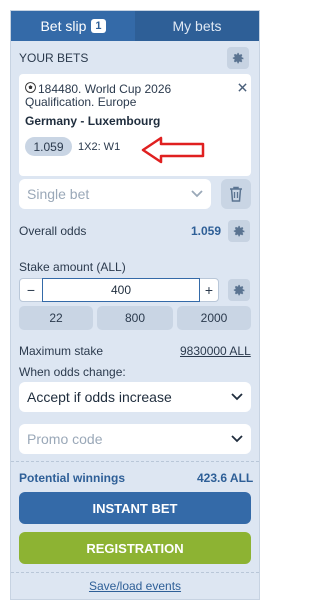 The width and height of the screenshot is (320, 613). What do you see at coordinates (98, 26) in the screenshot?
I see `bet-count-badge: 1` at bounding box center [98, 26].